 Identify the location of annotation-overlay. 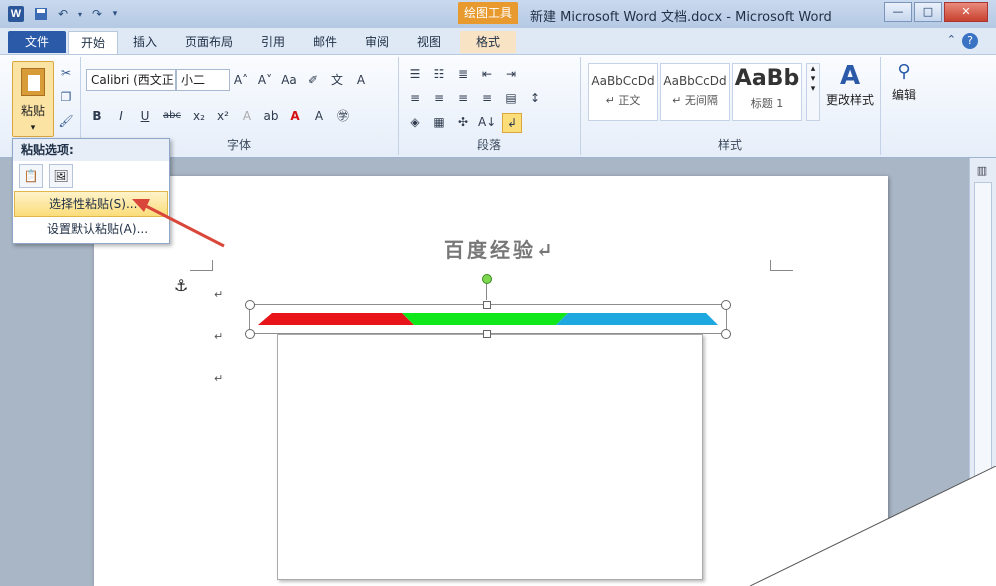
(178, 223).